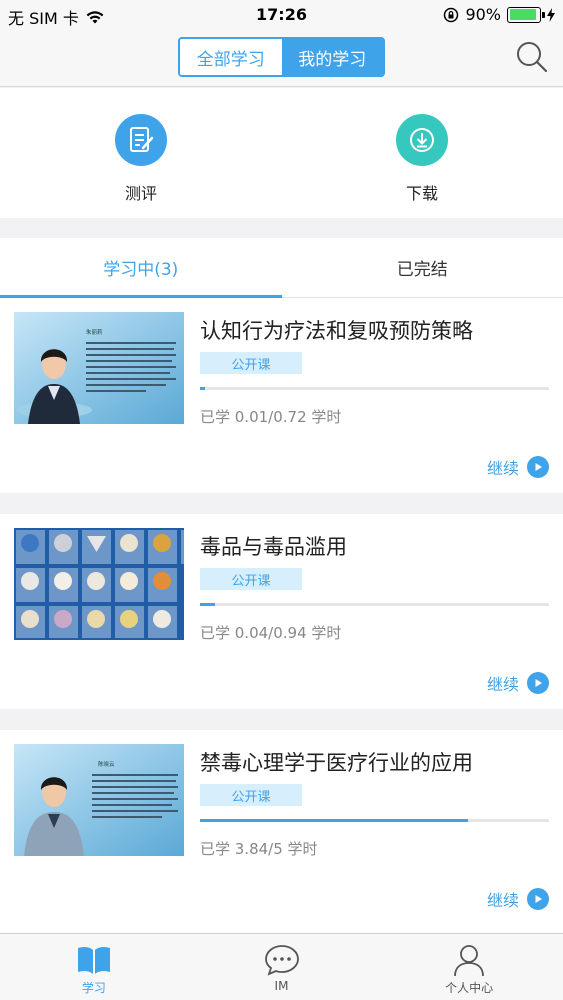  What do you see at coordinates (259, 849) in the screenshot?
I see `course-hours: 已学 3.84/5 学时` at bounding box center [259, 849].